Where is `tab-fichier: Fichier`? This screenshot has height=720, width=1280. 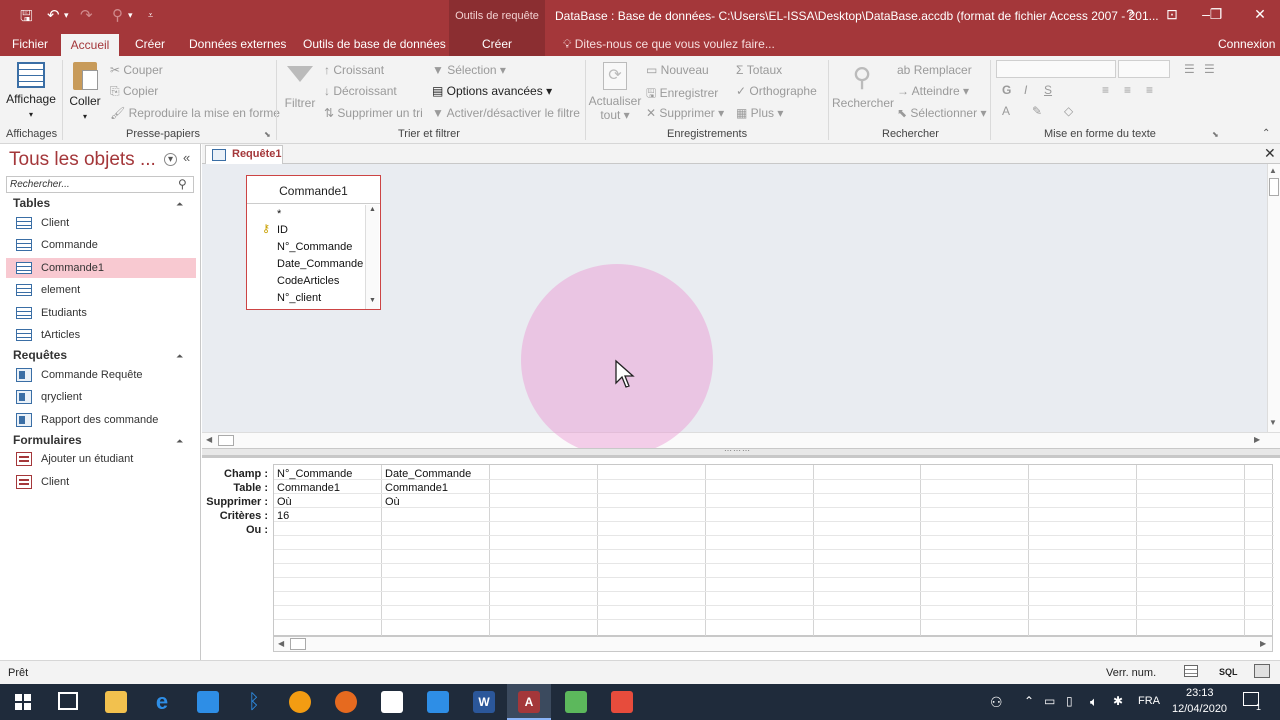
tab-fichier: Fichier is located at coordinates (30, 44).